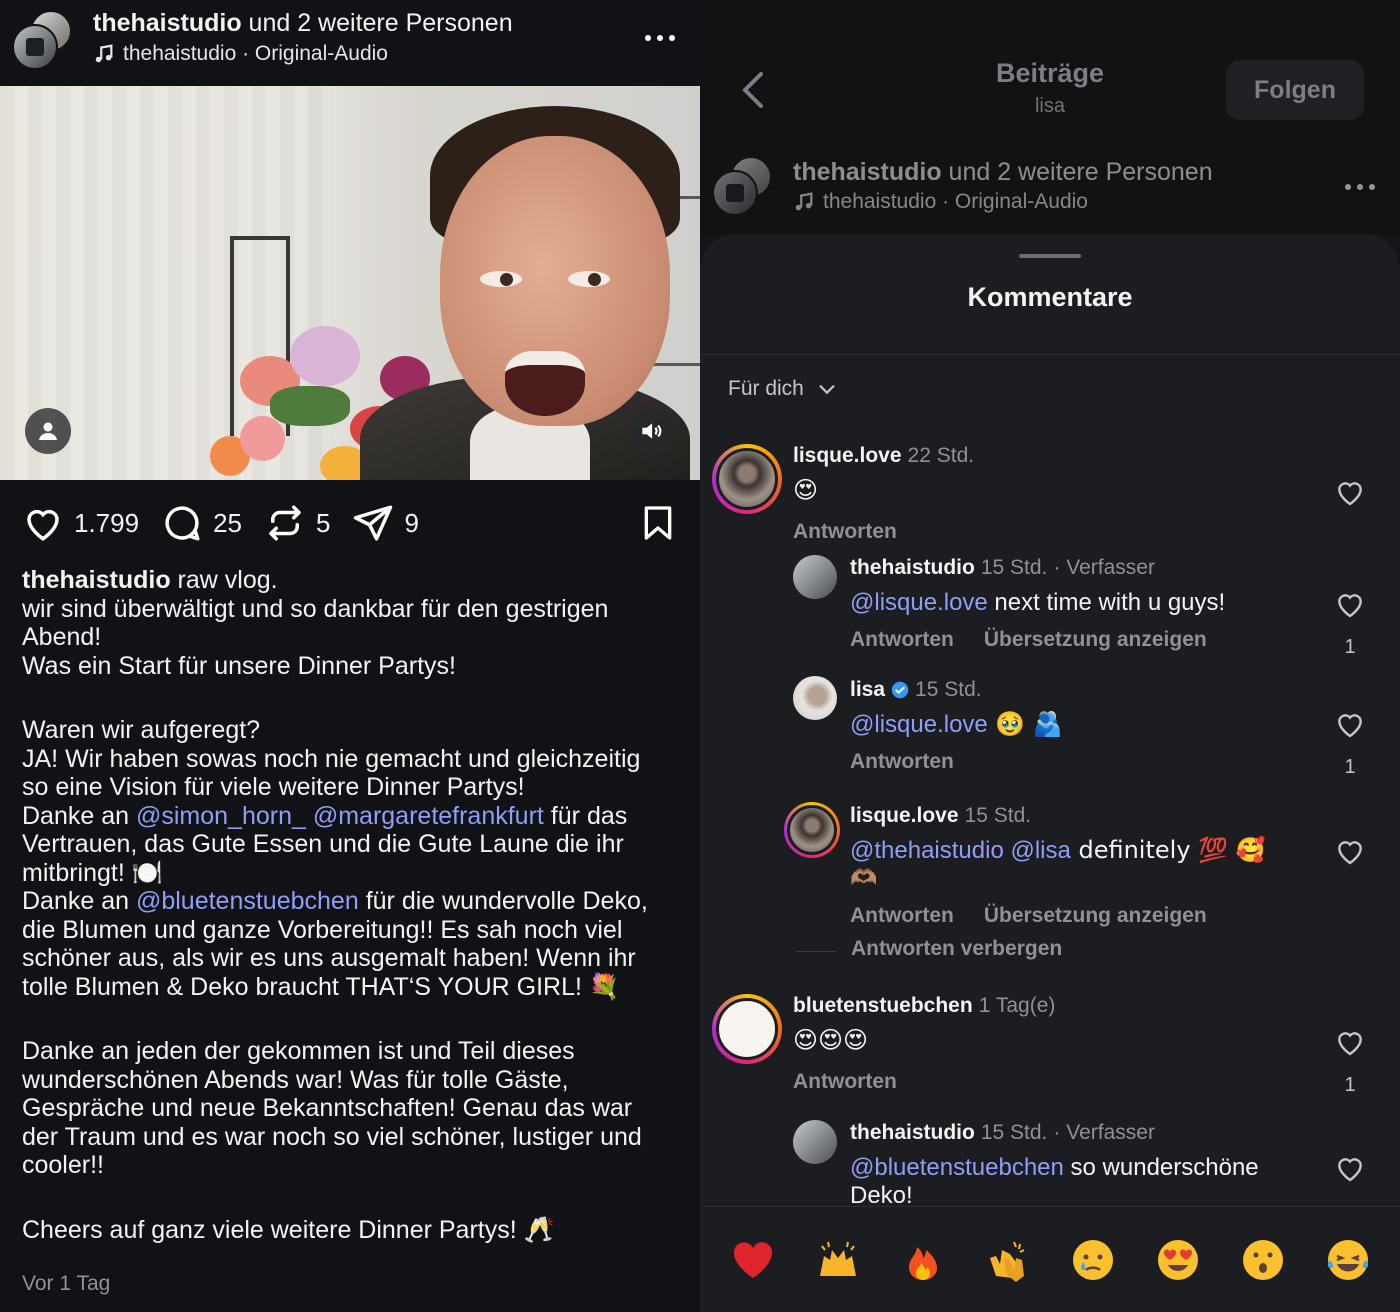 This screenshot has height=1312, width=1400. I want to click on music-note-icon, so click(104, 53).